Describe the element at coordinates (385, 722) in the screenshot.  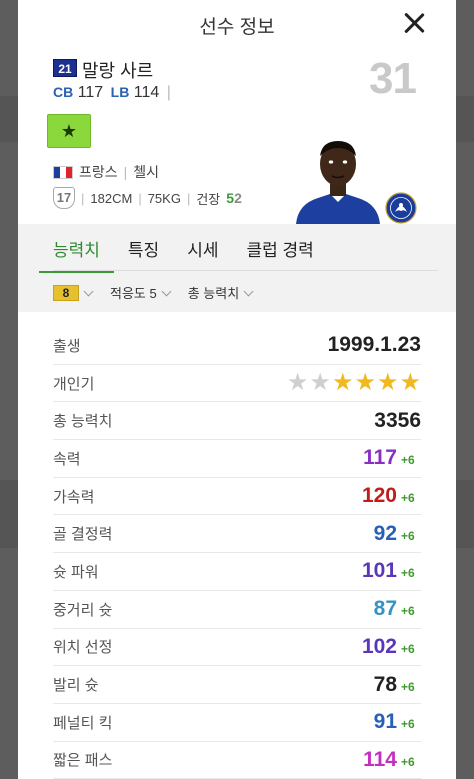
I see `attribute-value: 91` at that location.